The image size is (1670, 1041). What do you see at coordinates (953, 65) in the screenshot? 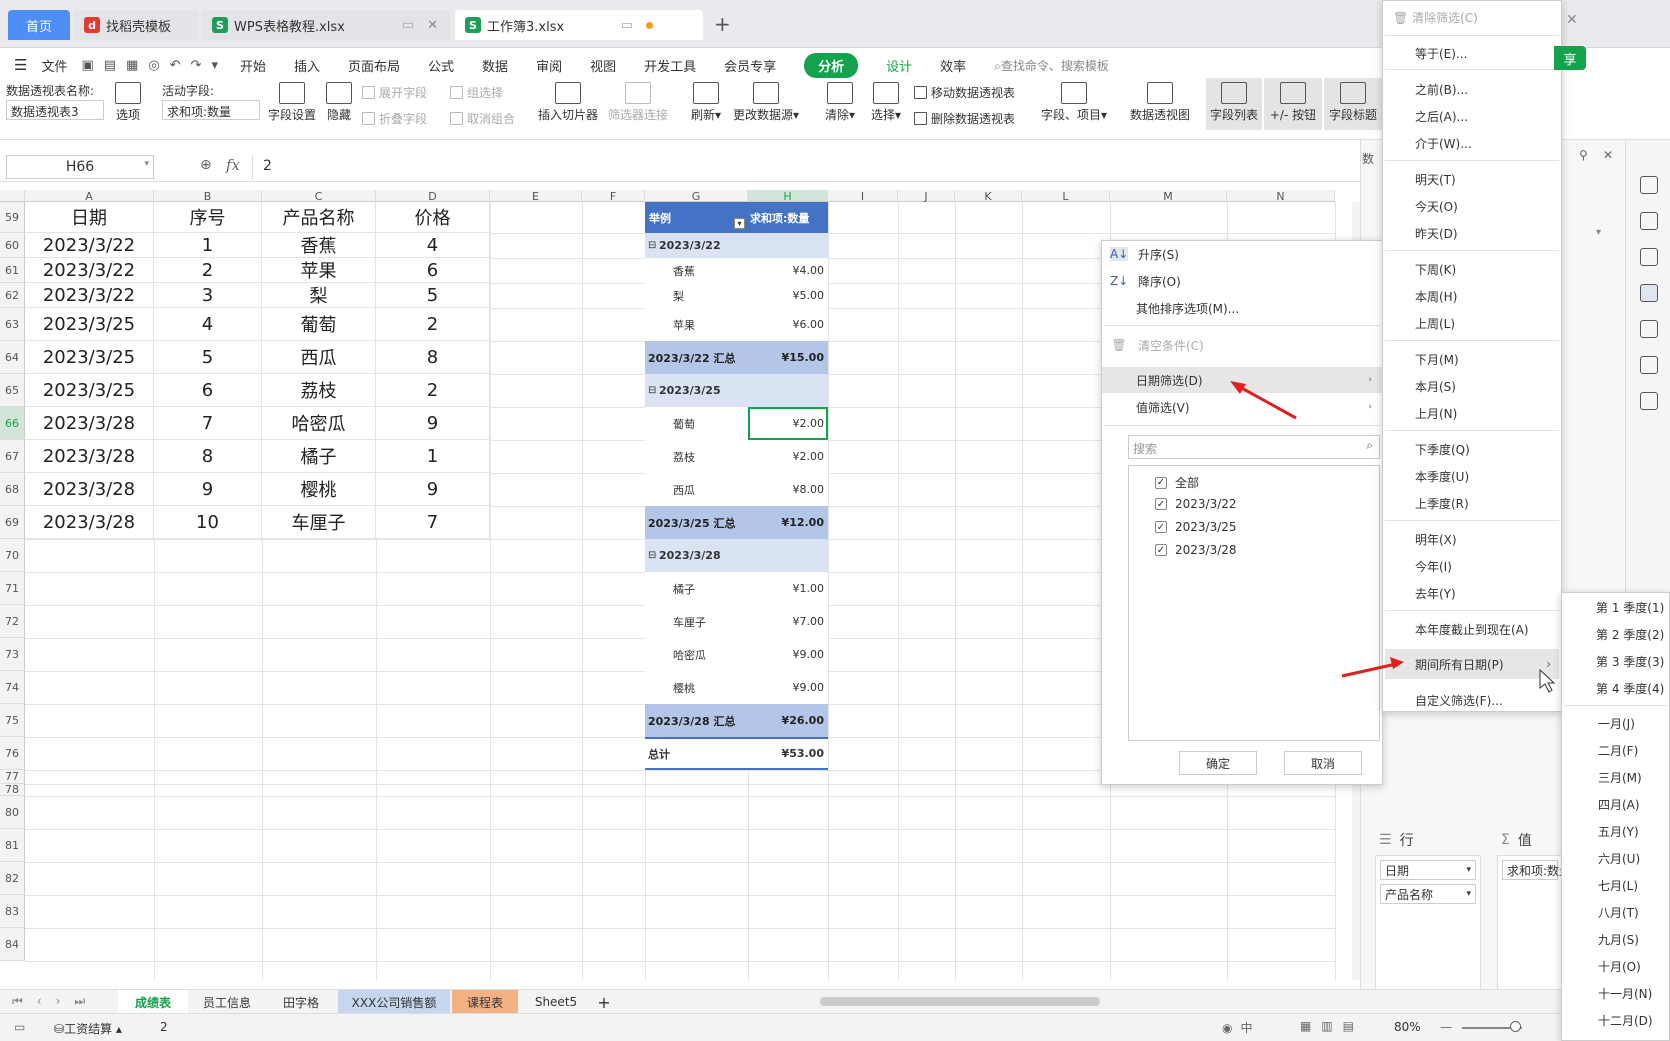
I see `menu-efficiency: 效率` at bounding box center [953, 65].